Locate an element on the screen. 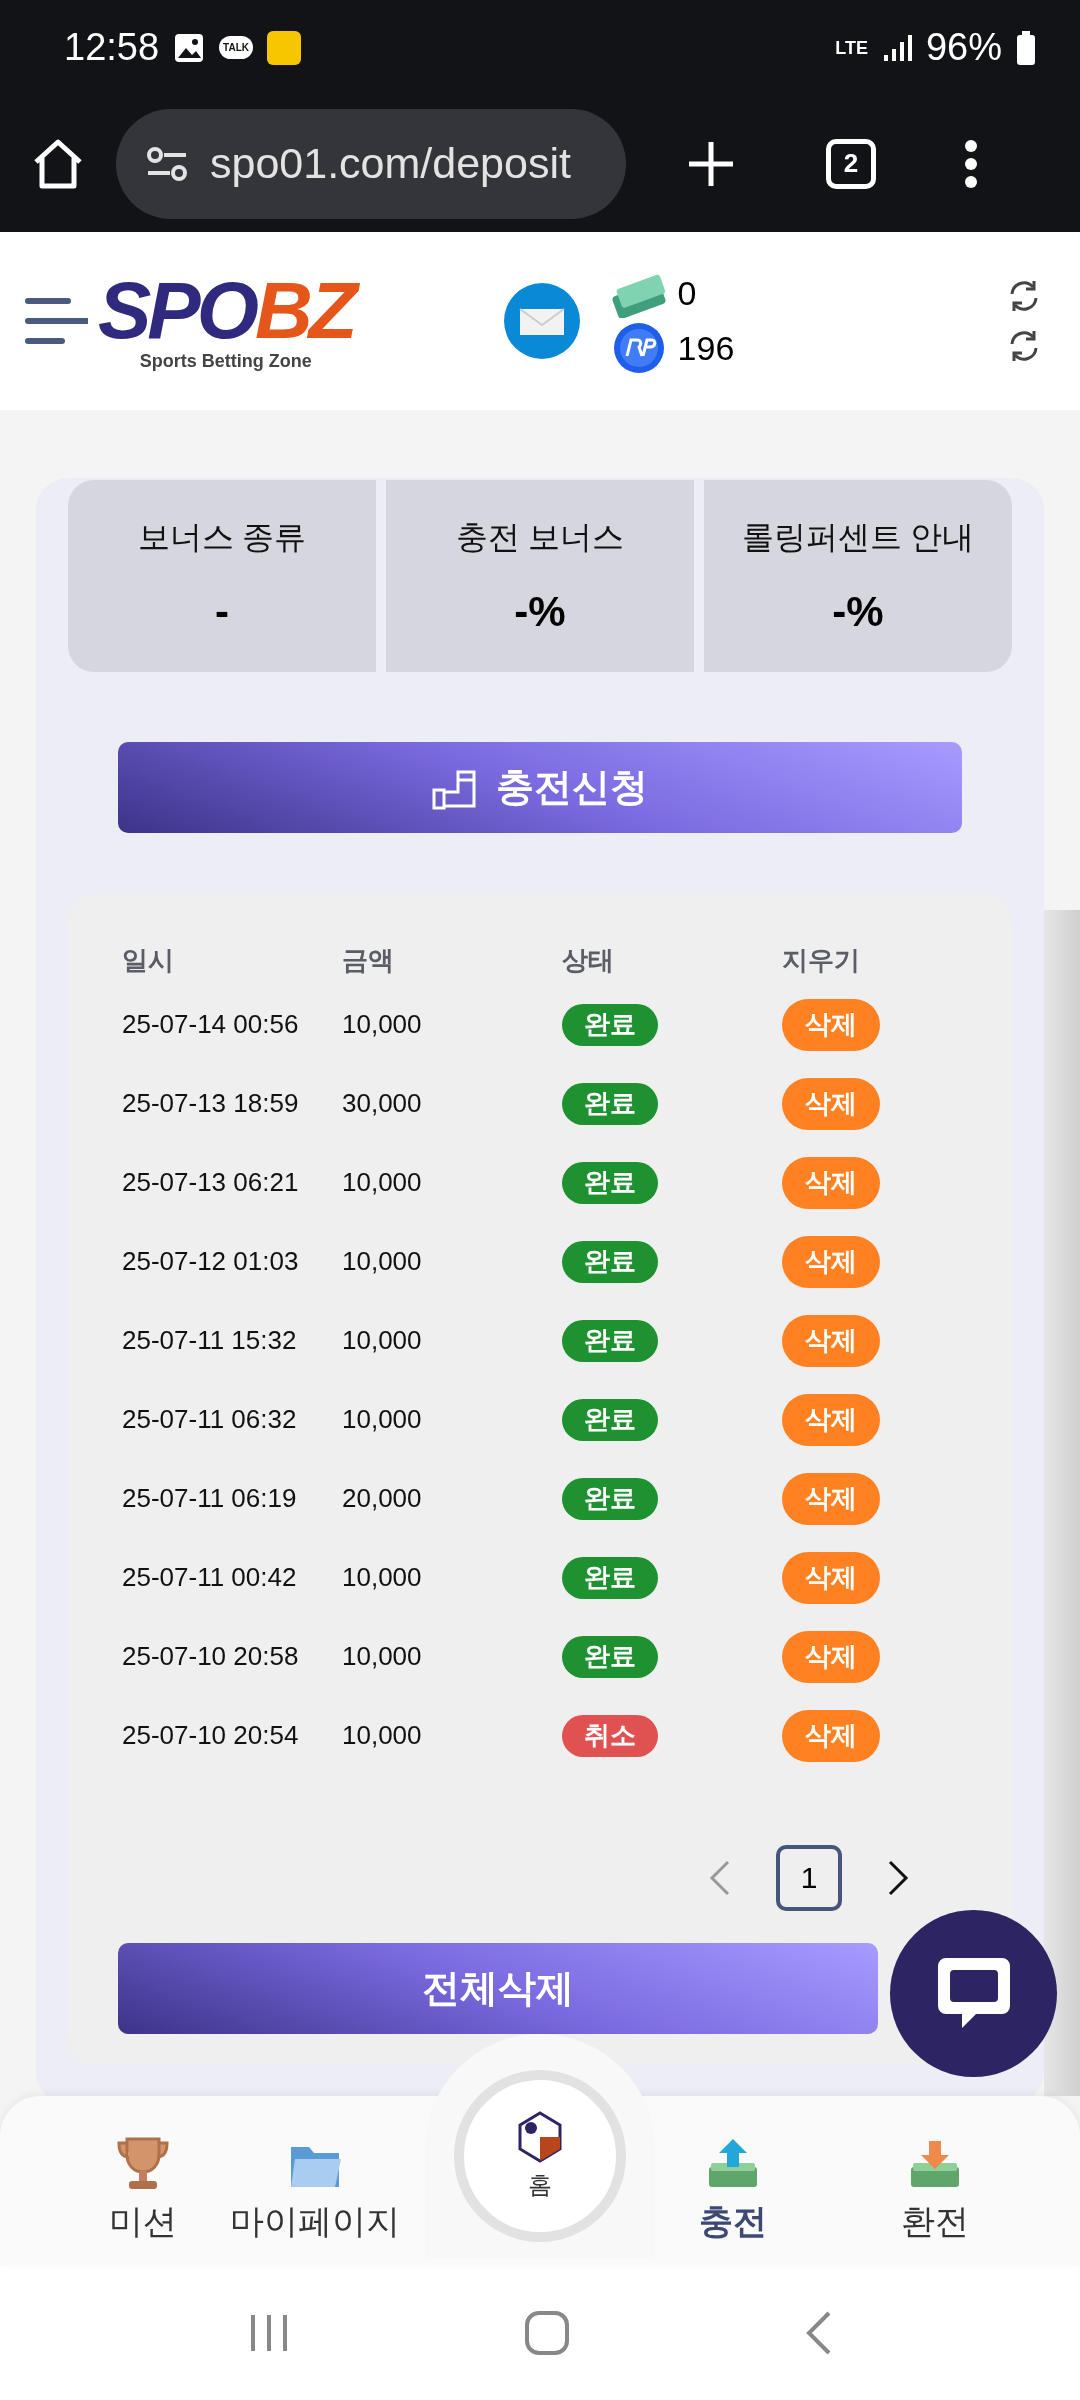 Image resolution: width=1080 pixels, height=2400 pixels. nav-tab: 미션 is located at coordinates (142, 2180).